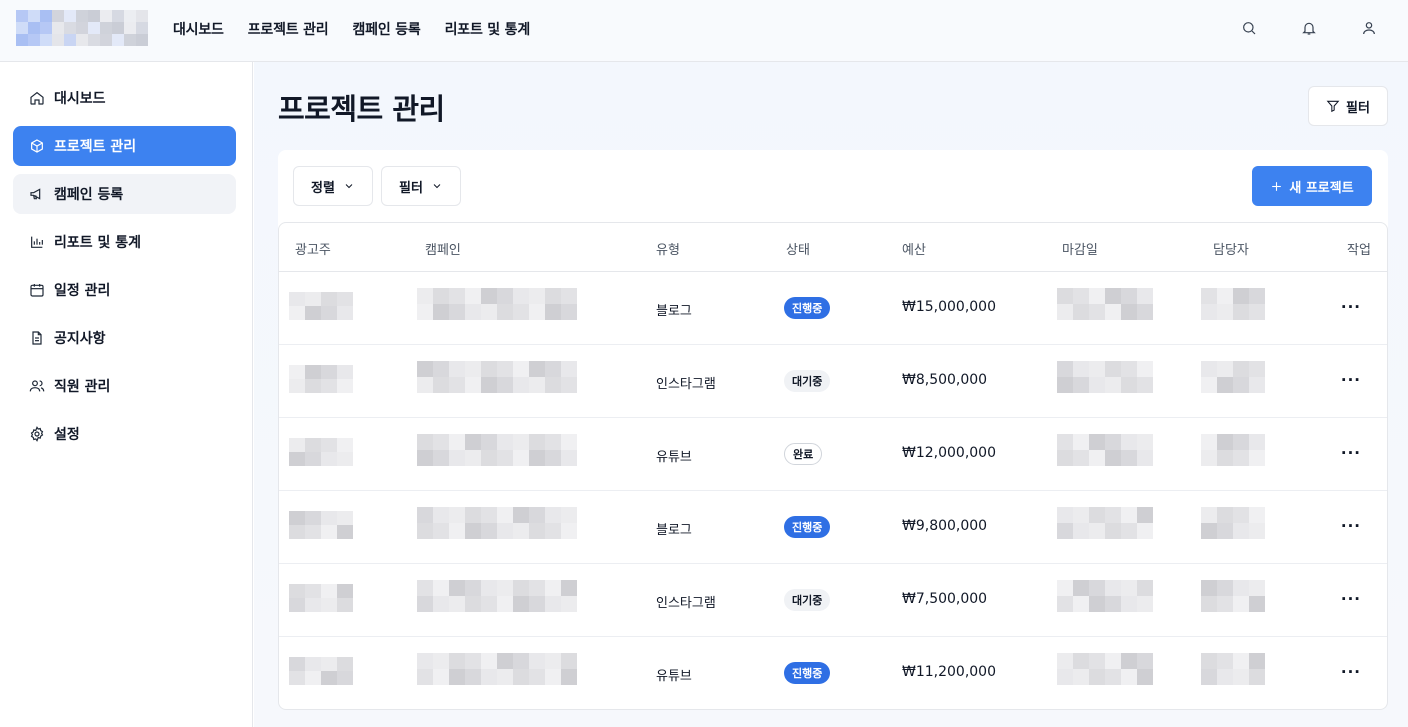 The height and width of the screenshot is (727, 1408). What do you see at coordinates (37, 434) in the screenshot?
I see `gear-icon` at bounding box center [37, 434].